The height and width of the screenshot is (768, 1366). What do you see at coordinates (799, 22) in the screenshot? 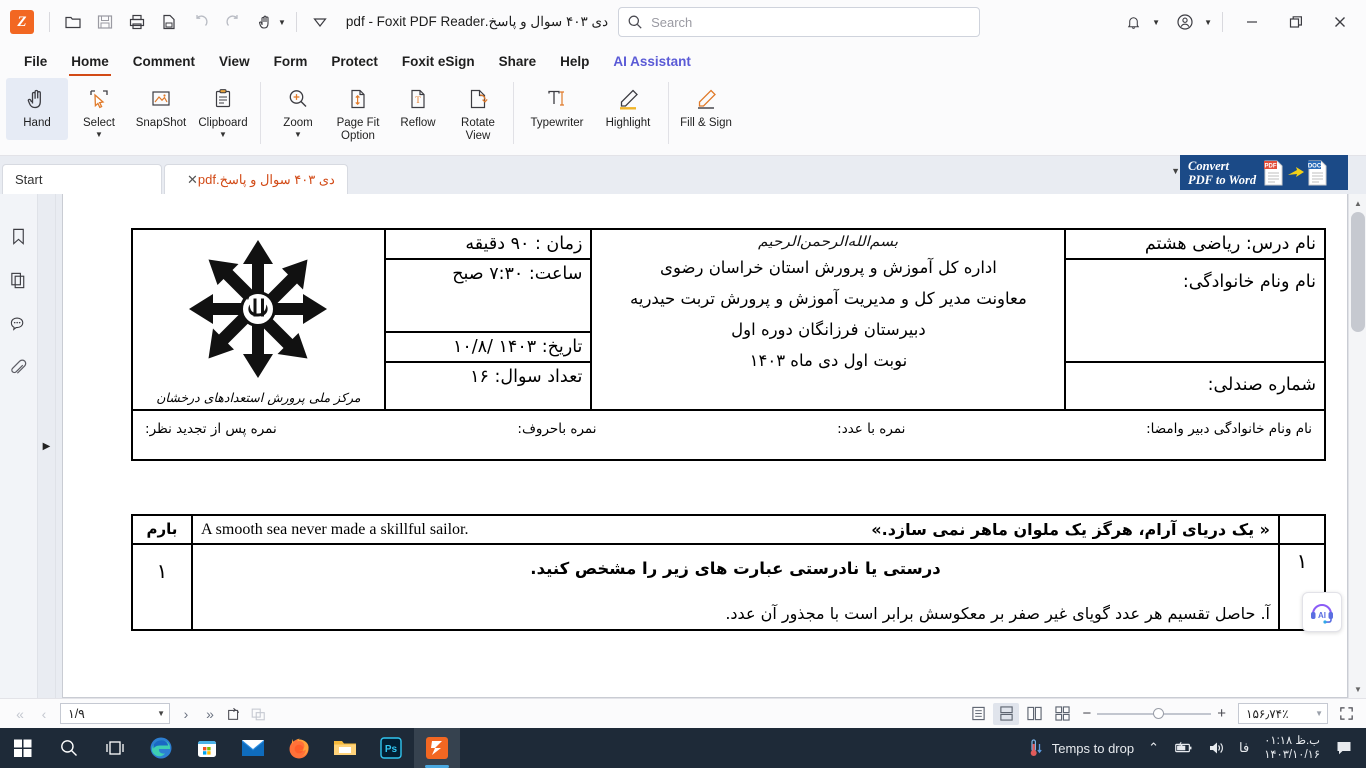
I see `search-input: Search` at bounding box center [799, 22].